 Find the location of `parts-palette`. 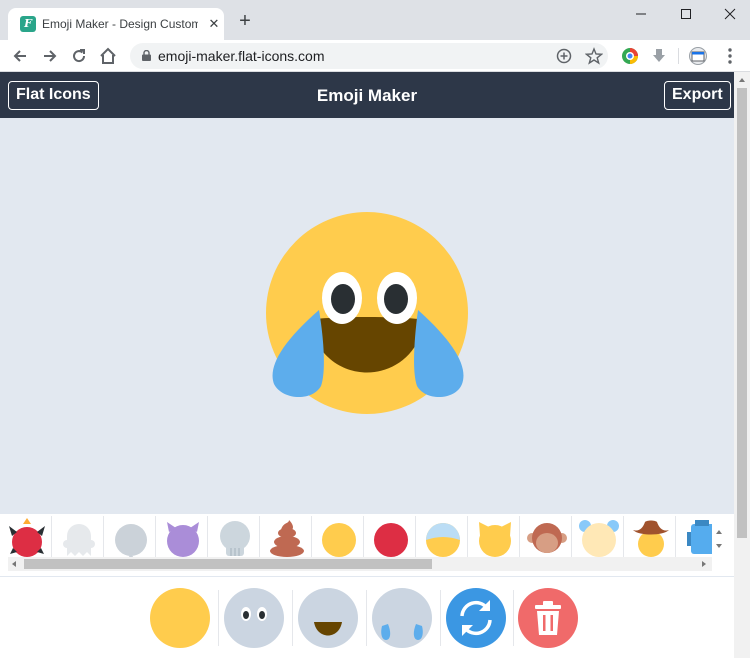

parts-palette is located at coordinates (367, 545).